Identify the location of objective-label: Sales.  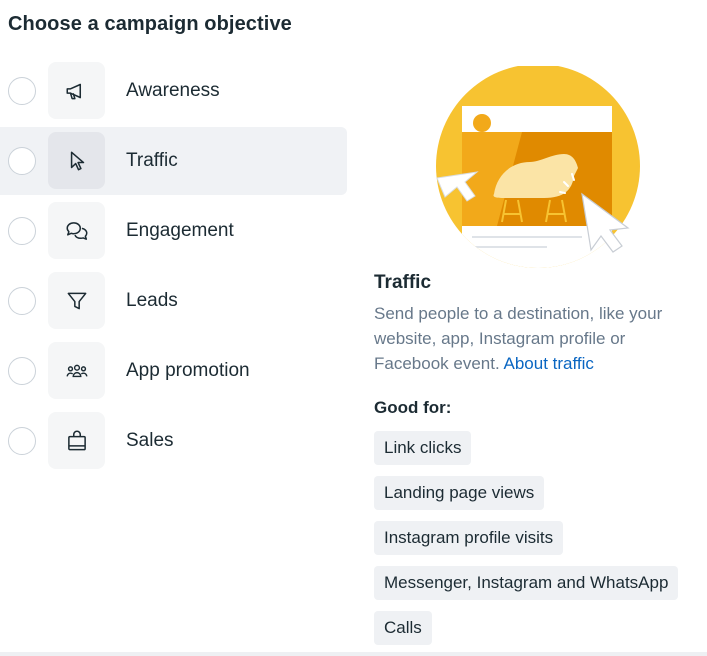
(150, 440).